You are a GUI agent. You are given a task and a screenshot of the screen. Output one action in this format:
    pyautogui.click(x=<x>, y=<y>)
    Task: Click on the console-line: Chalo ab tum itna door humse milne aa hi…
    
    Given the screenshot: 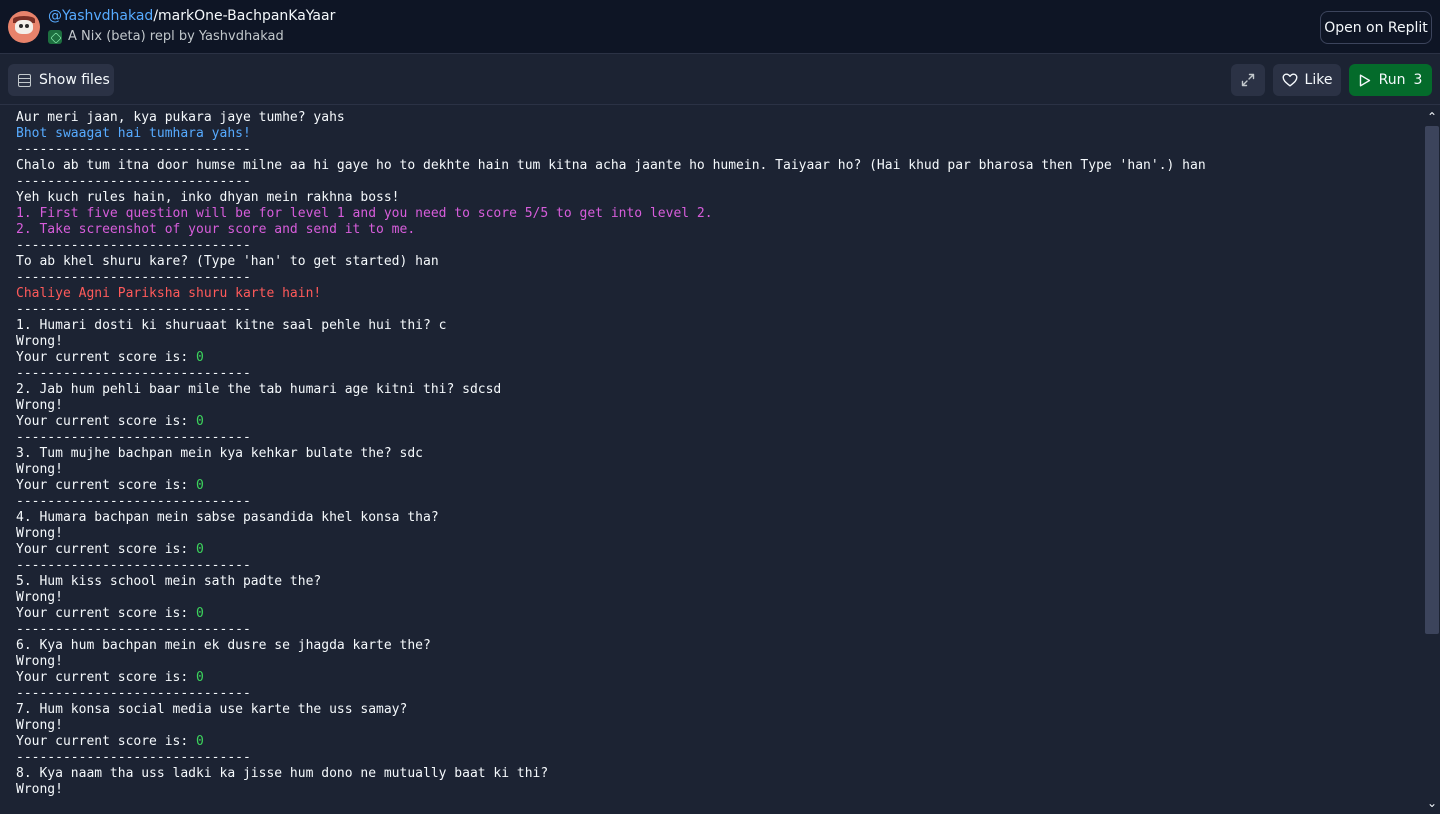 What is the action you would take?
    pyautogui.click(x=712, y=166)
    